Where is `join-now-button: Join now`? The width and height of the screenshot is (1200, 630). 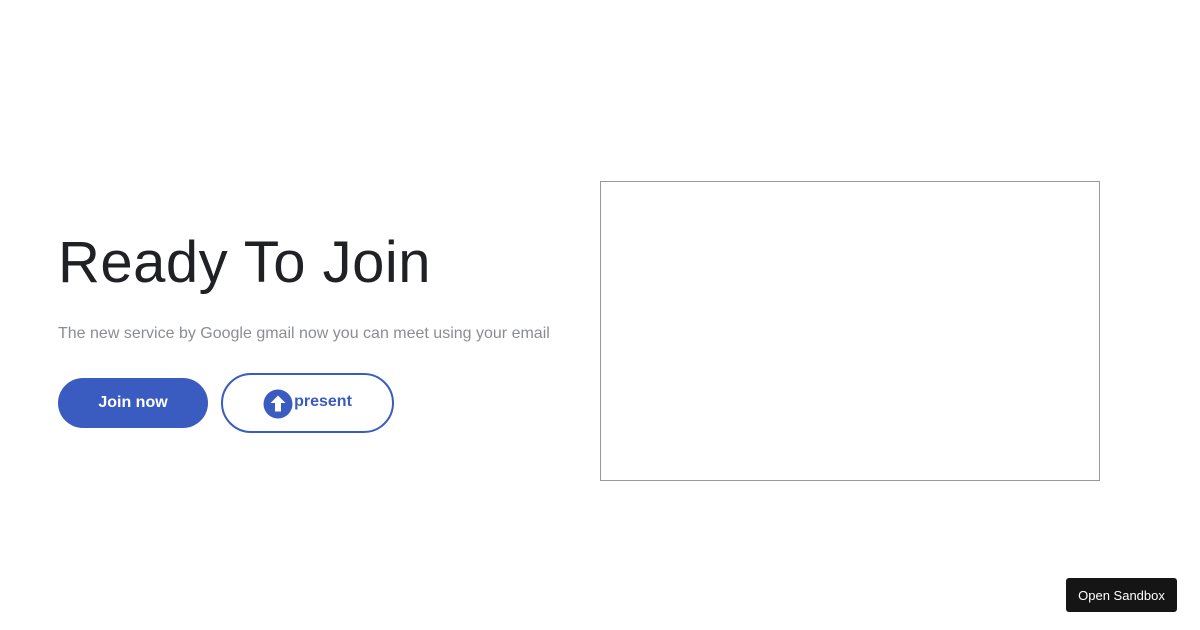
join-now-button: Join now is located at coordinates (133, 403).